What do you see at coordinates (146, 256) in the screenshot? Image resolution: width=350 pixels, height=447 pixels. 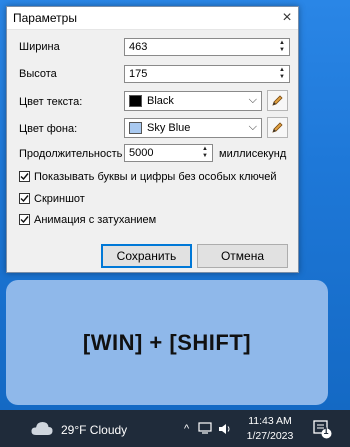 I see `save-button: Сохранить` at bounding box center [146, 256].